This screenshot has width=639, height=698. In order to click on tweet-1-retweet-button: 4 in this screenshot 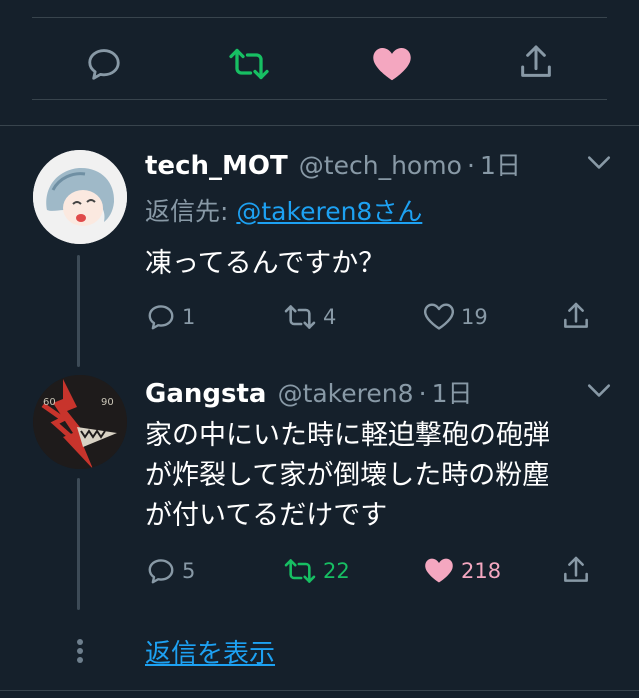, I will do `click(309, 317)`.